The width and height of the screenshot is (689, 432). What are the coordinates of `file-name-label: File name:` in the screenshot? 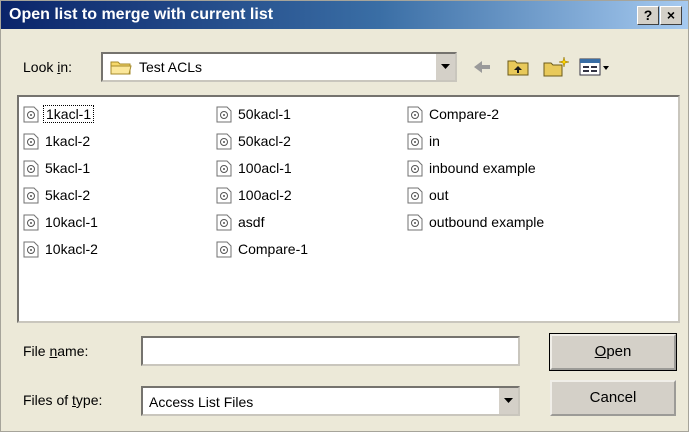 It's located at (56, 351).